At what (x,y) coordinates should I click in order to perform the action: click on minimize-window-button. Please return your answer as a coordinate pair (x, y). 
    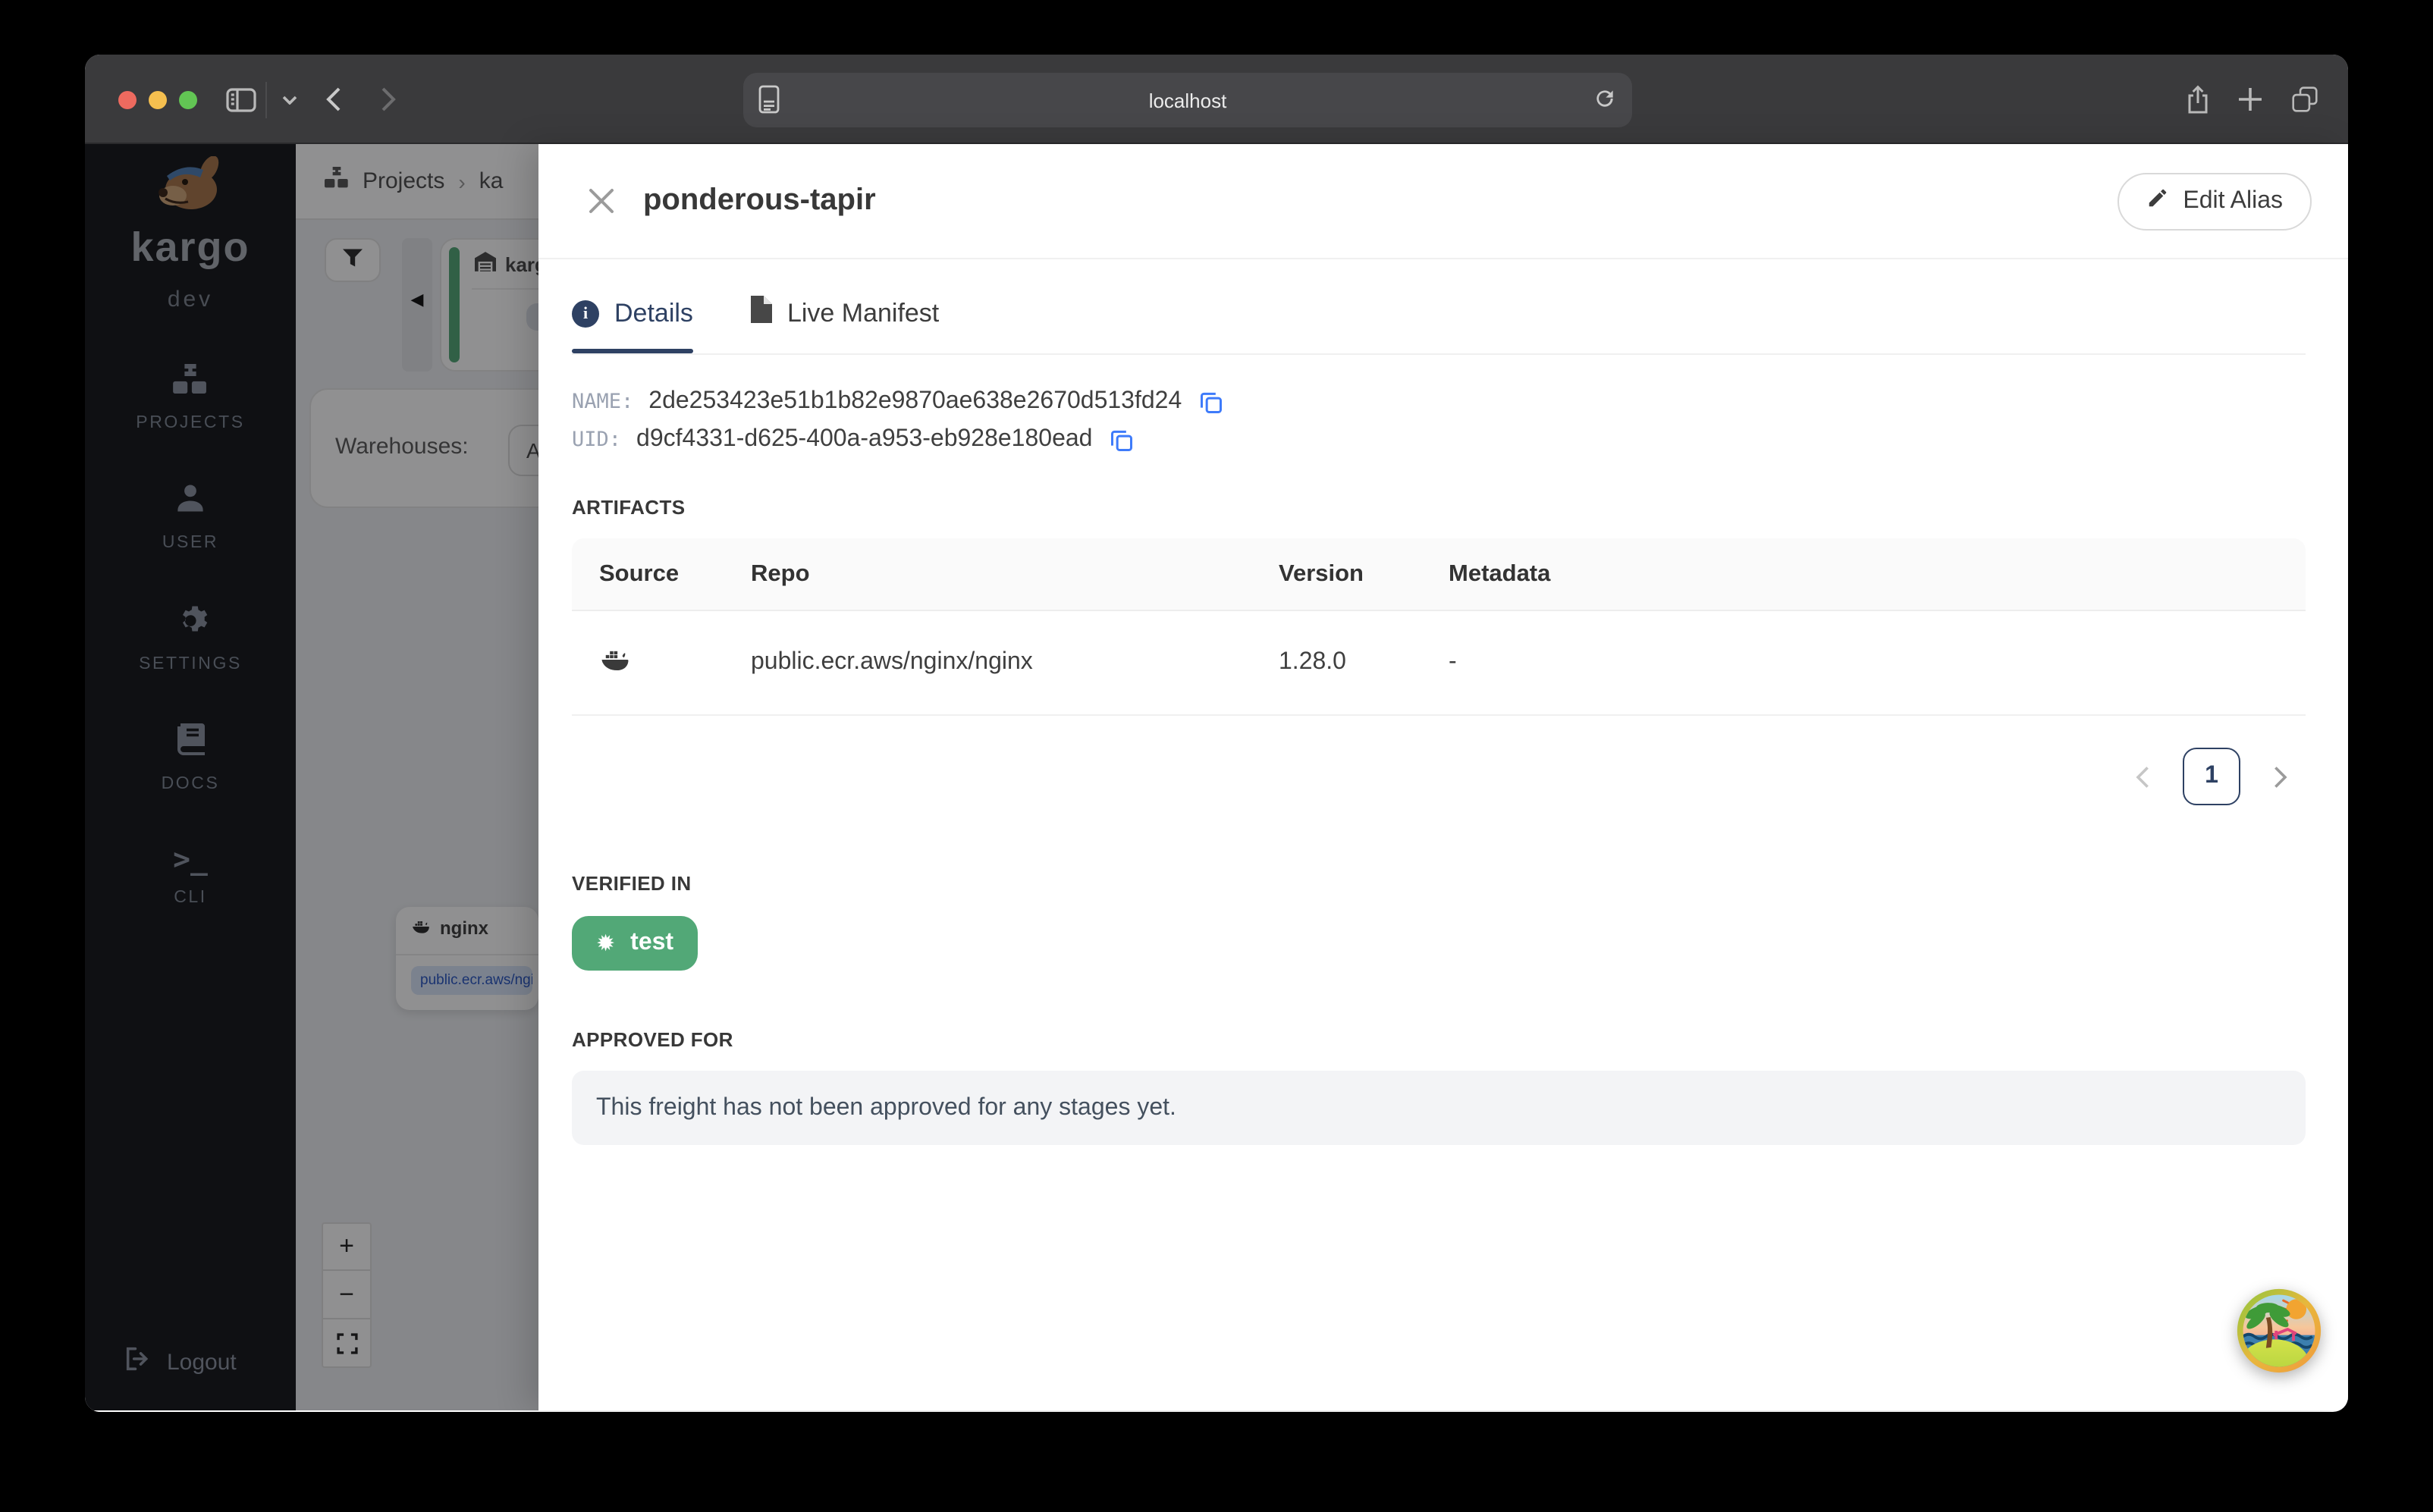
    Looking at the image, I should click on (158, 100).